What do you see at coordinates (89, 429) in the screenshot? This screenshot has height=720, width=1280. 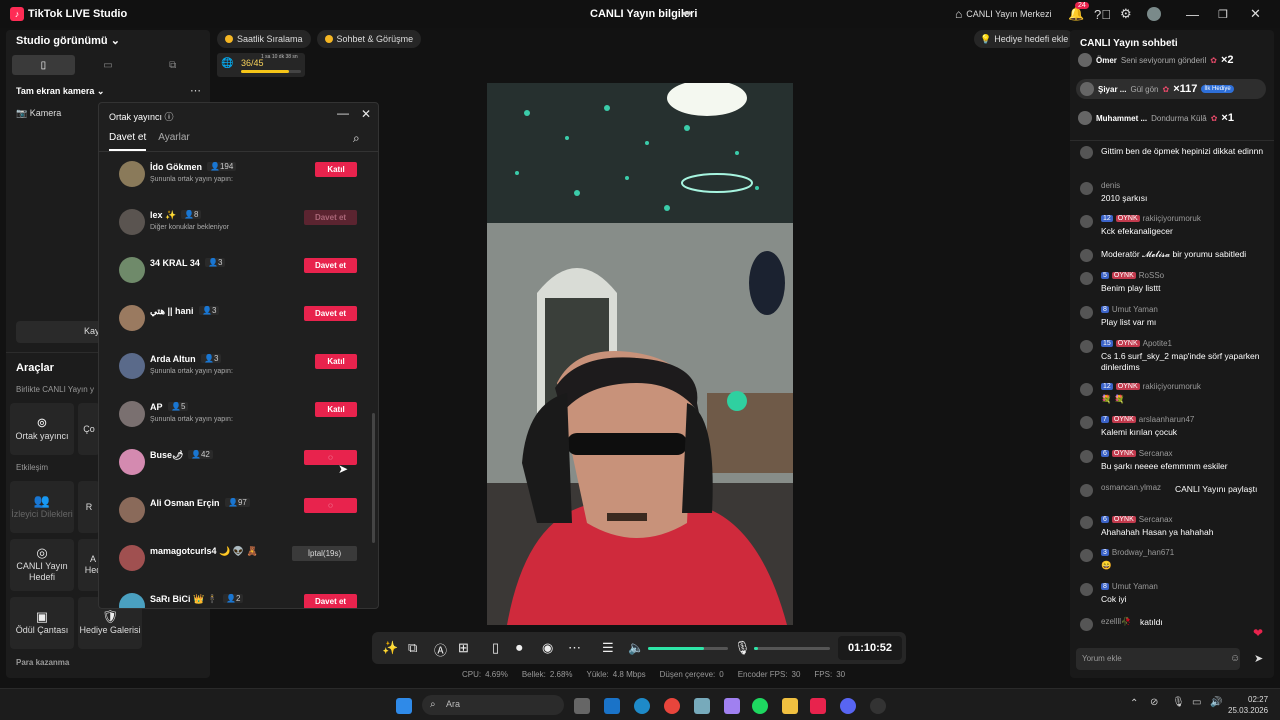 I see `multi-guest-tool: Ço` at bounding box center [89, 429].